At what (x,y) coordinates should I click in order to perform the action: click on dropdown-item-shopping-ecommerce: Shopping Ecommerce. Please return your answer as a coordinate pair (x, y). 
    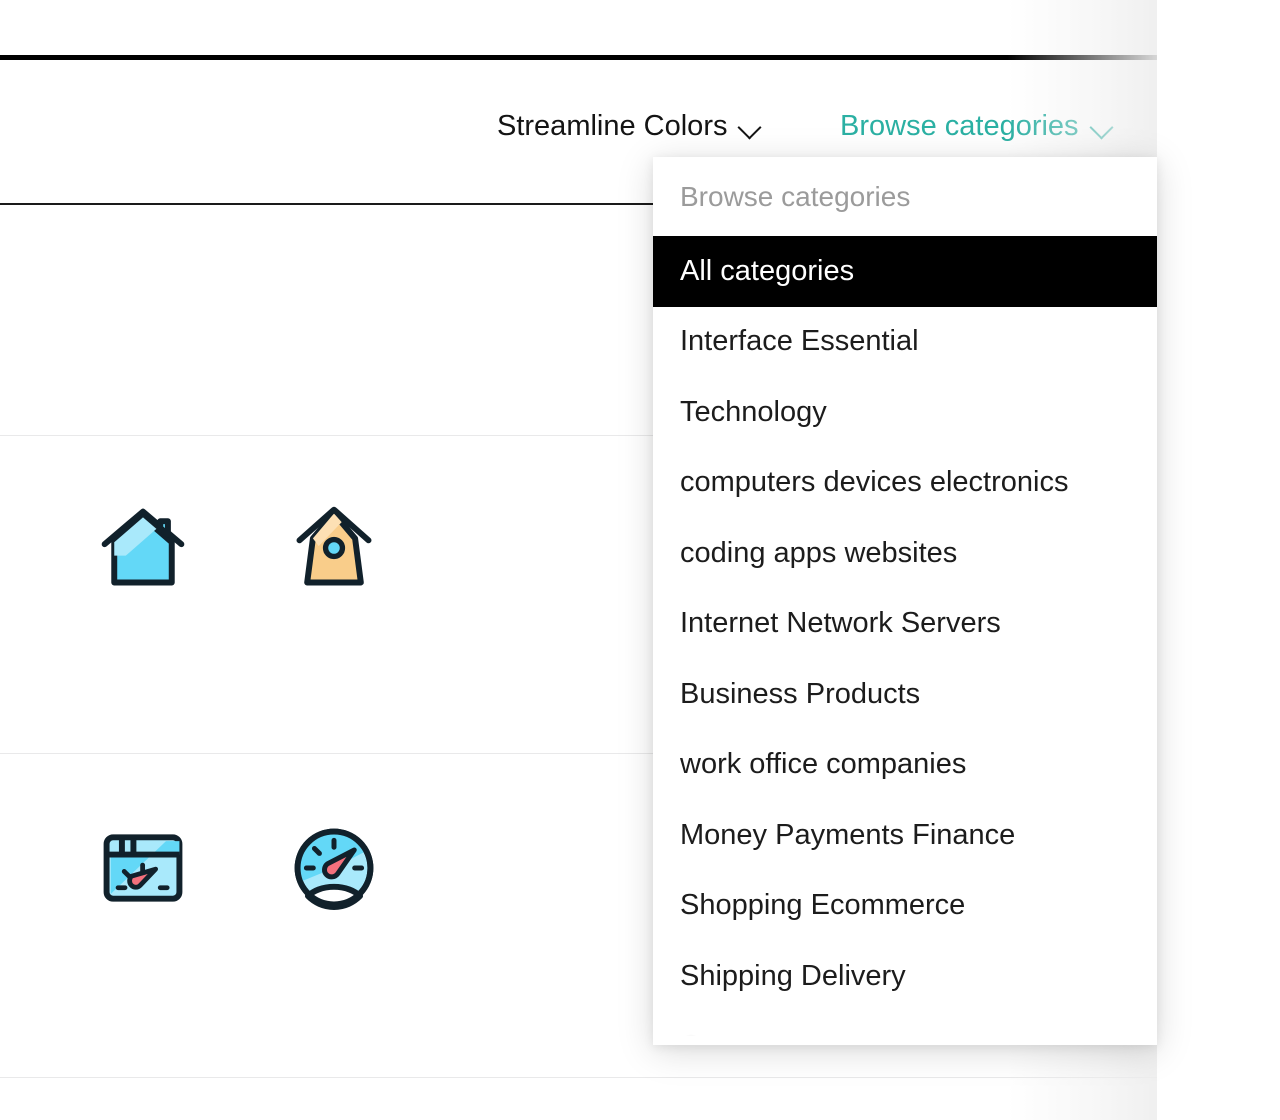
    Looking at the image, I should click on (905, 906).